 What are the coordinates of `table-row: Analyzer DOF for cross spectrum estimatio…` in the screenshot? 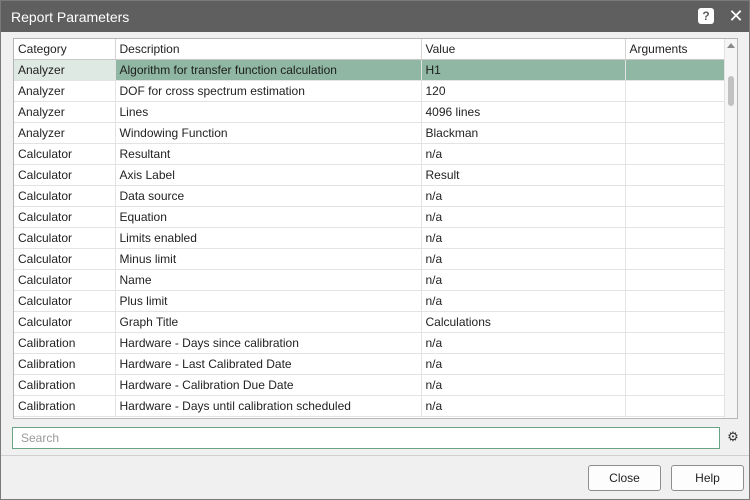 It's located at (370, 91).